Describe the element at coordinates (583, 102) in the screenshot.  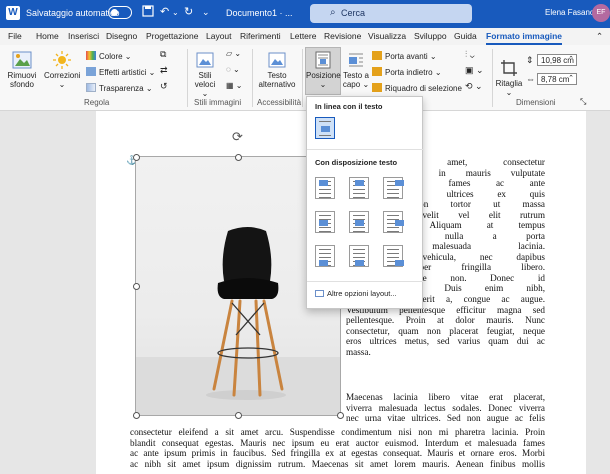
I see `dimensions-launcher-icon: ⤡` at that location.